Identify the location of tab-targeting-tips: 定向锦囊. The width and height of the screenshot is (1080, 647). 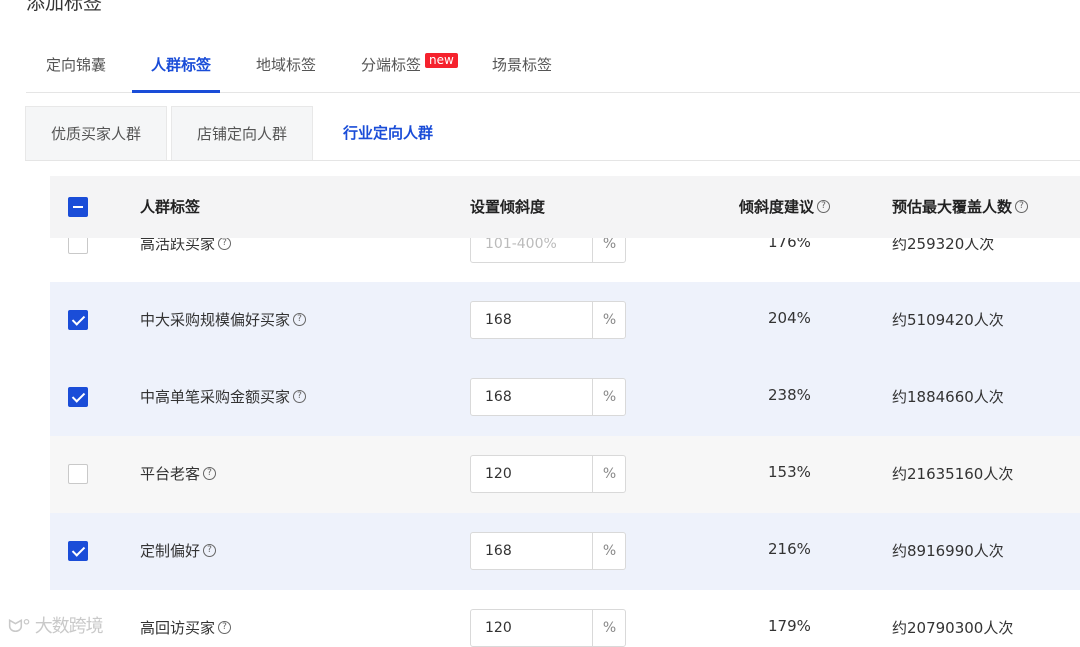
(76, 64).